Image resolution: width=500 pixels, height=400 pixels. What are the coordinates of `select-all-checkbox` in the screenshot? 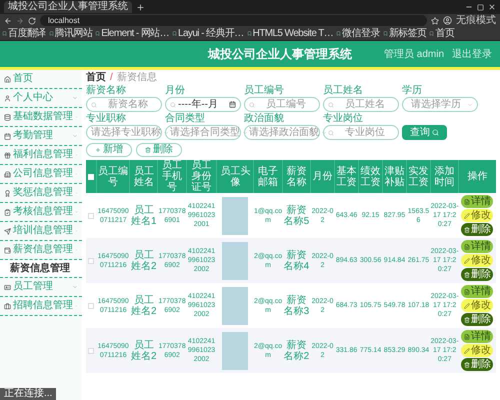 It's located at (91, 177).